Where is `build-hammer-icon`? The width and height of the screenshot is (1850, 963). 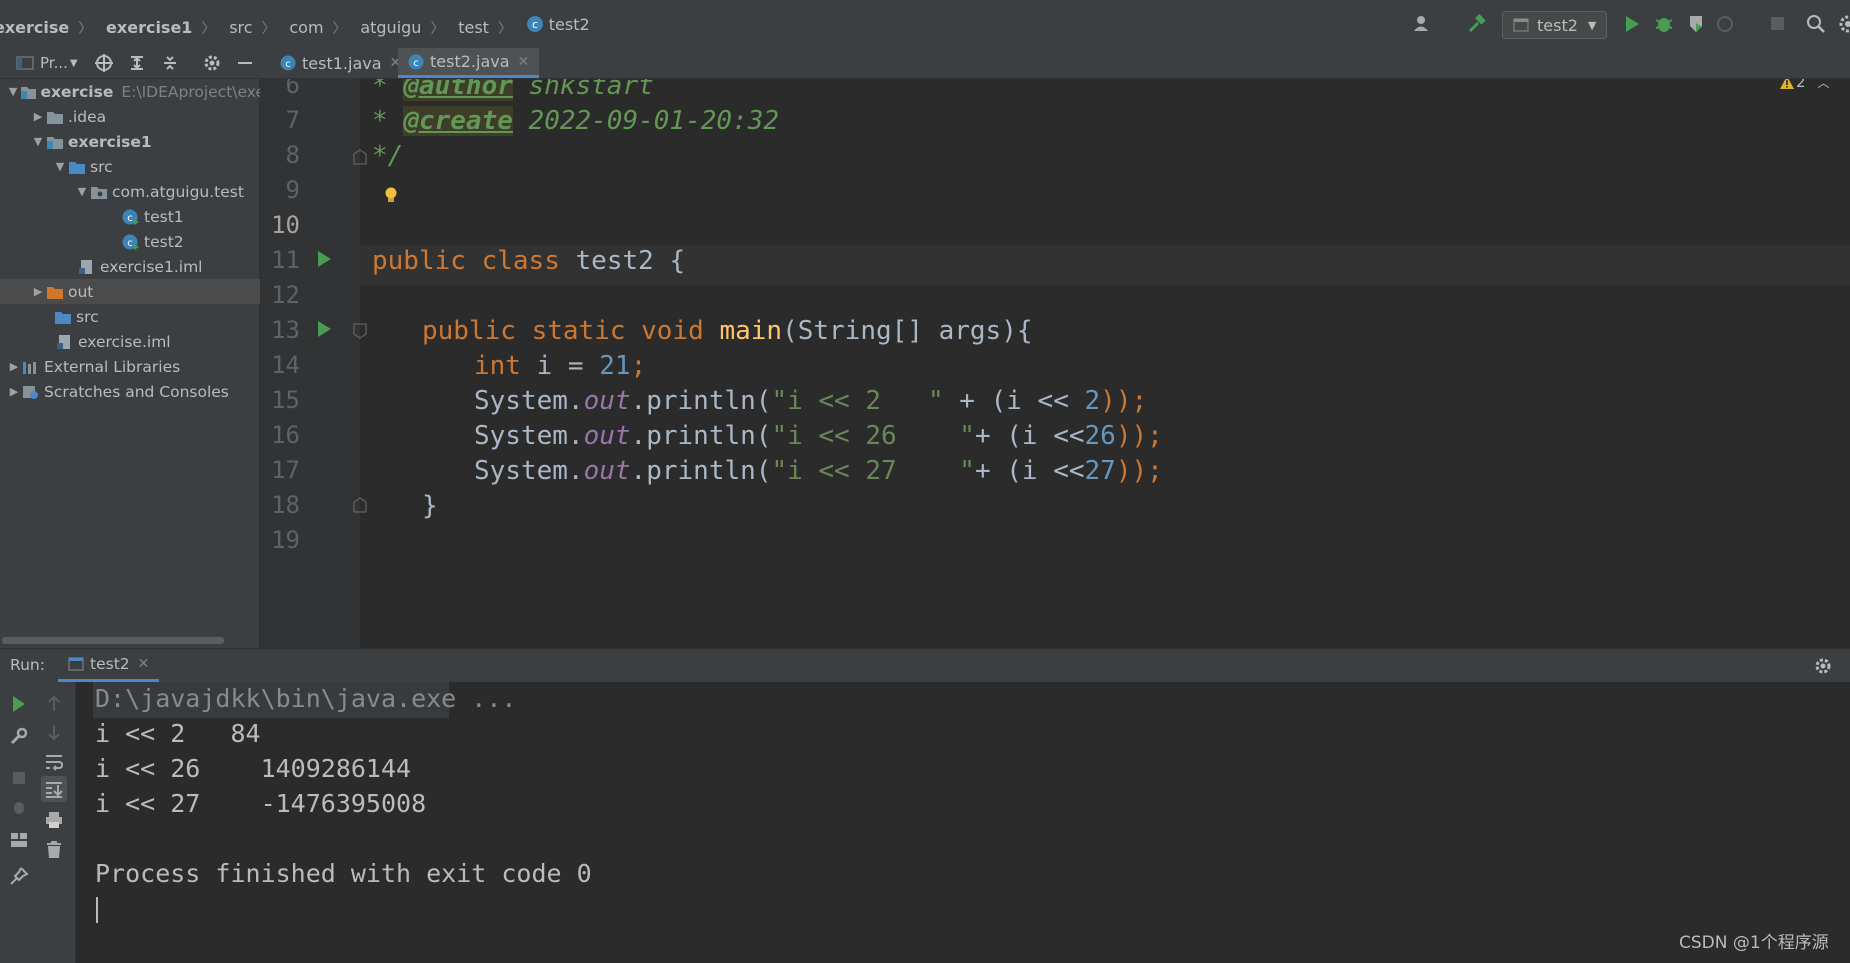 build-hammer-icon is located at coordinates (1477, 24).